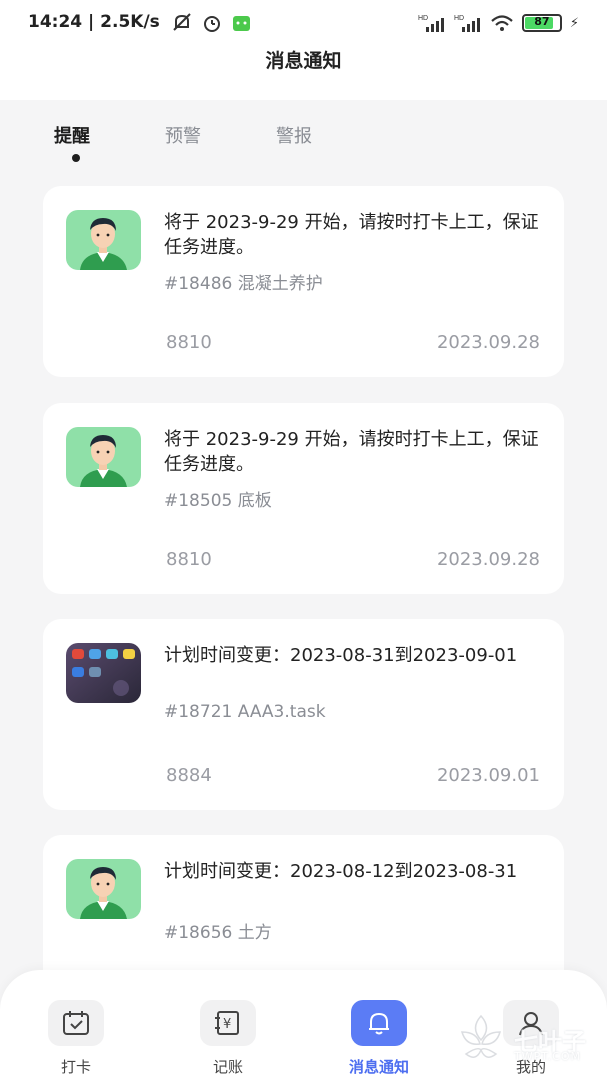 This screenshot has width=607, height=1080. I want to click on leaf-logo-icon, so click(481, 1036).